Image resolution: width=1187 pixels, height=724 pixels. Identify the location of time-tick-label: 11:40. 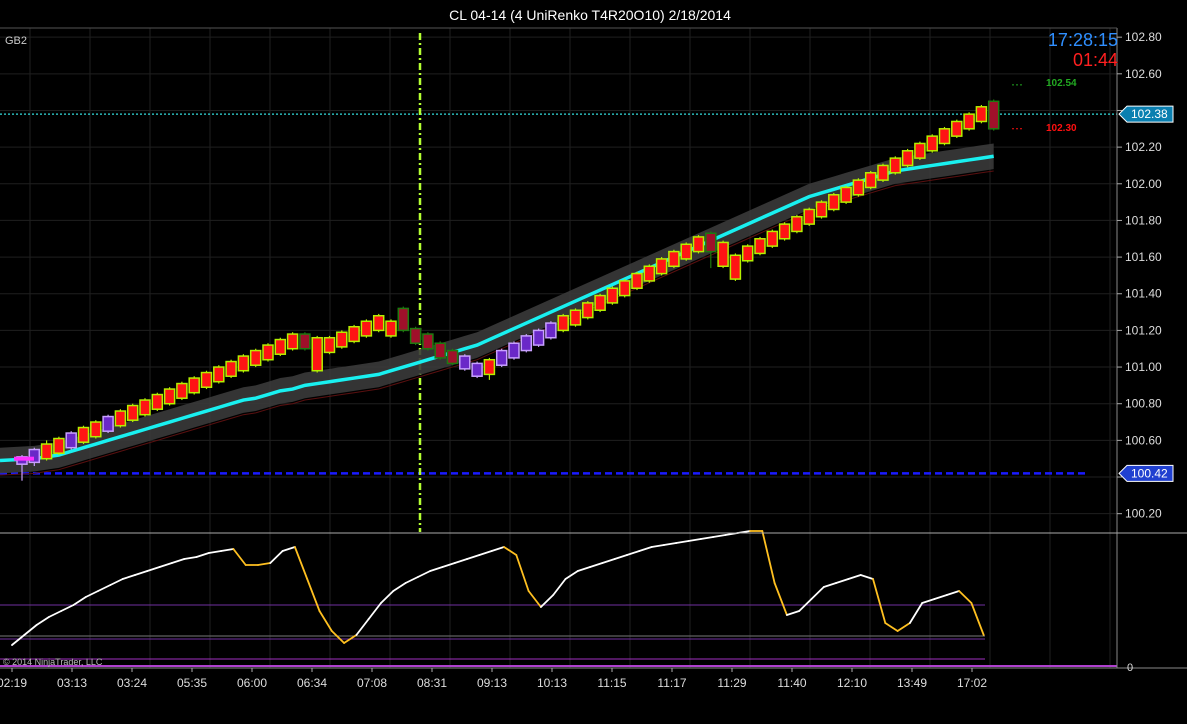
(791, 683).